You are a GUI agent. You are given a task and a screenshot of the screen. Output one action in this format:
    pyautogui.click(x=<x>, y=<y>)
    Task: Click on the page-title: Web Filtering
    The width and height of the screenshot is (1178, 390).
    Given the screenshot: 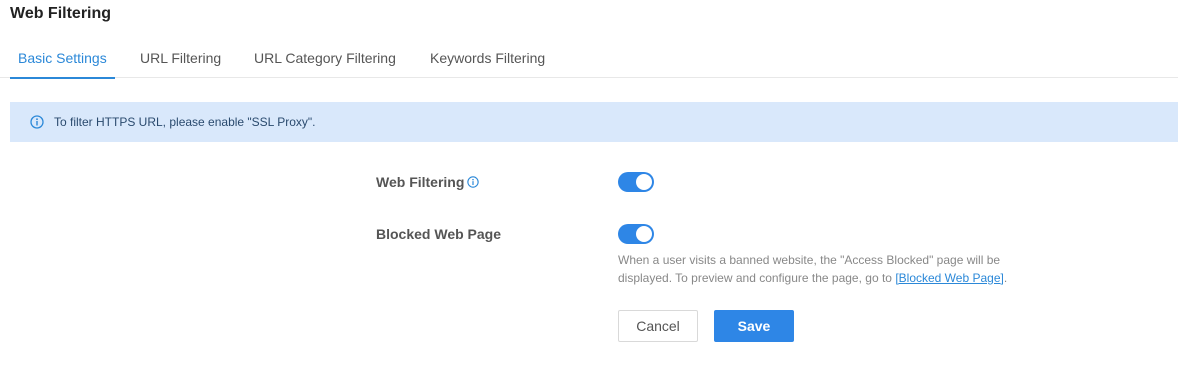 What is the action you would take?
    pyautogui.click(x=61, y=13)
    